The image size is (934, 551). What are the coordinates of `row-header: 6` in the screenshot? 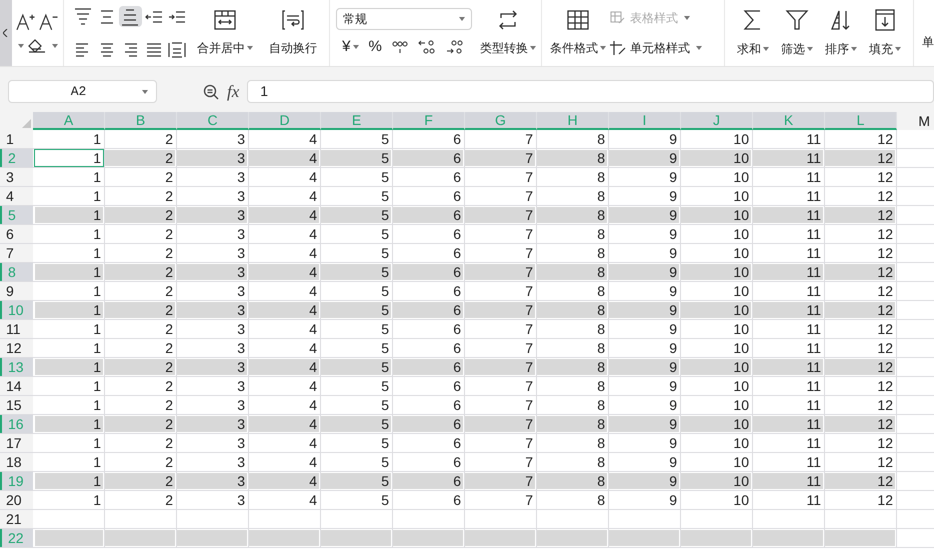 It's located at (16, 234).